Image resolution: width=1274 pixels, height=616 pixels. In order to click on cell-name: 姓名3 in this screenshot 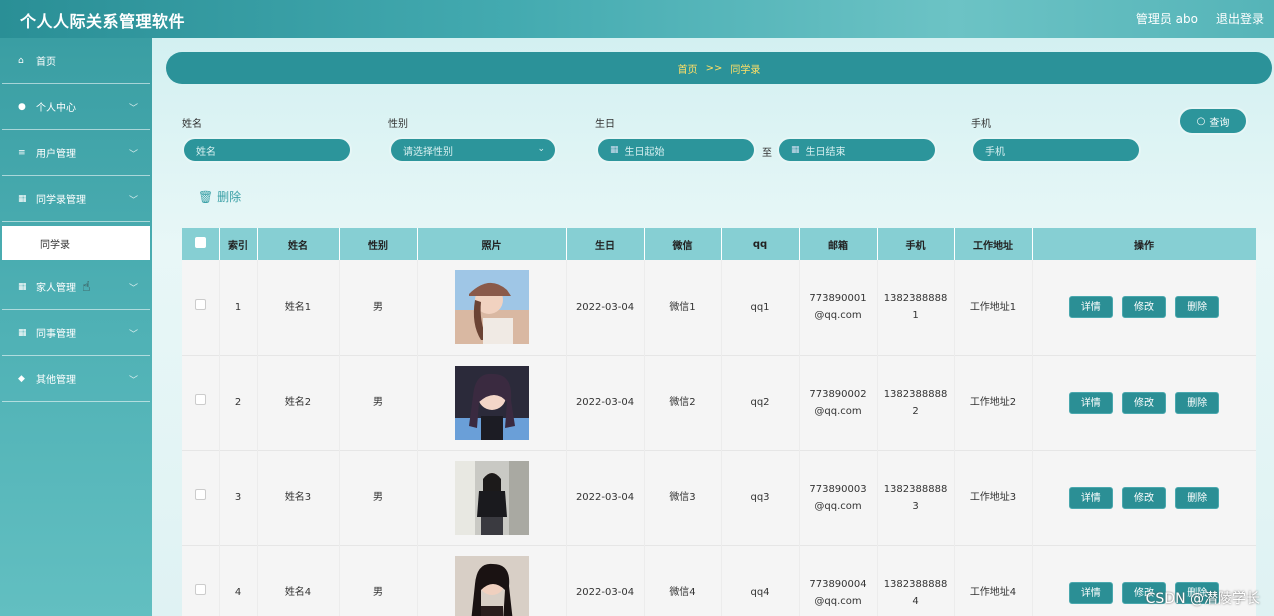, I will do `click(298, 497)`.